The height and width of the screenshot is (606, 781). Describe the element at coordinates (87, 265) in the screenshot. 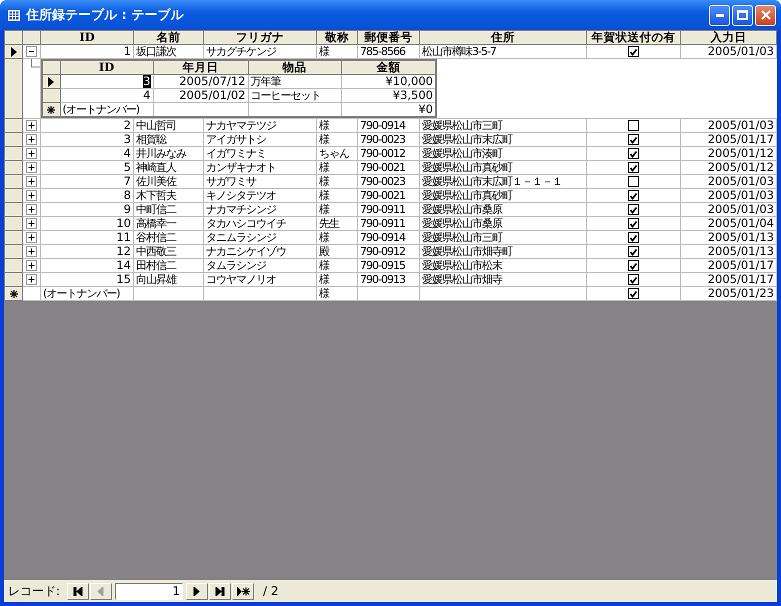

I see `table-cell: 14` at that location.